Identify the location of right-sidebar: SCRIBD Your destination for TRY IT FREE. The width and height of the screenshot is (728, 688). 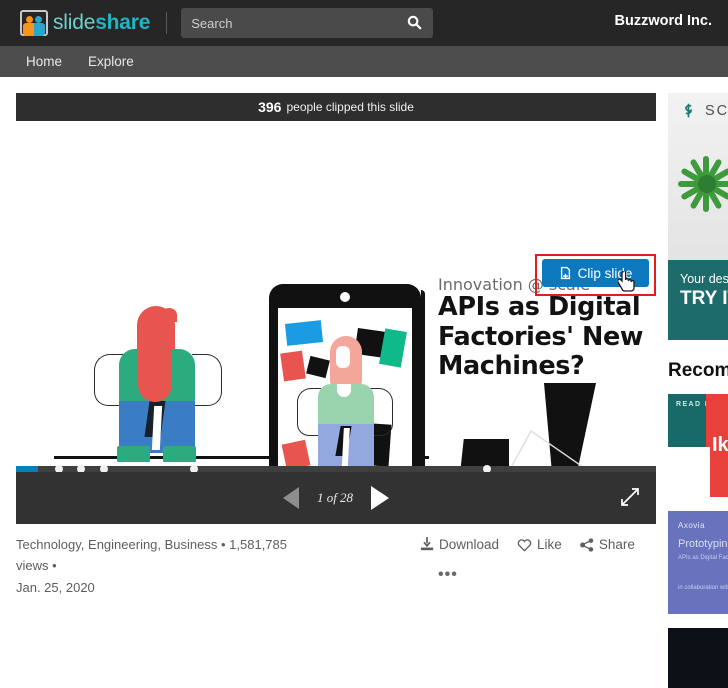
(698, 390).